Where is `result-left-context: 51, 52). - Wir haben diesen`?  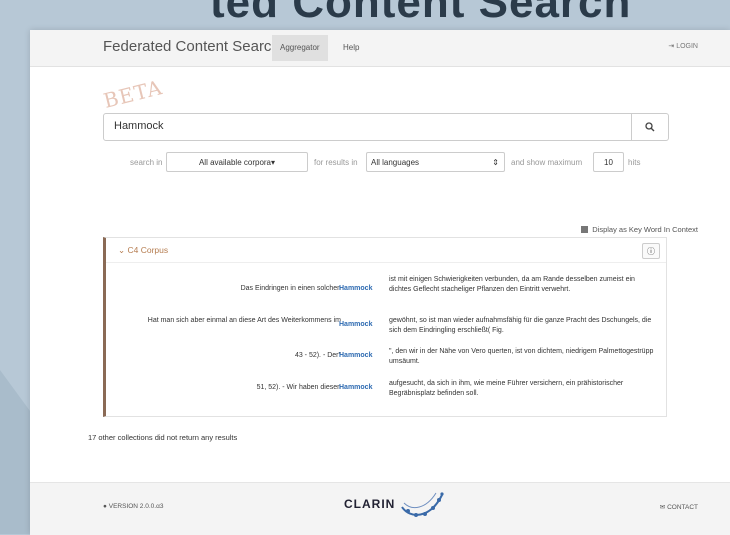
result-left-context: 51, 52). - Wir haben diesen is located at coordinates (298, 387).